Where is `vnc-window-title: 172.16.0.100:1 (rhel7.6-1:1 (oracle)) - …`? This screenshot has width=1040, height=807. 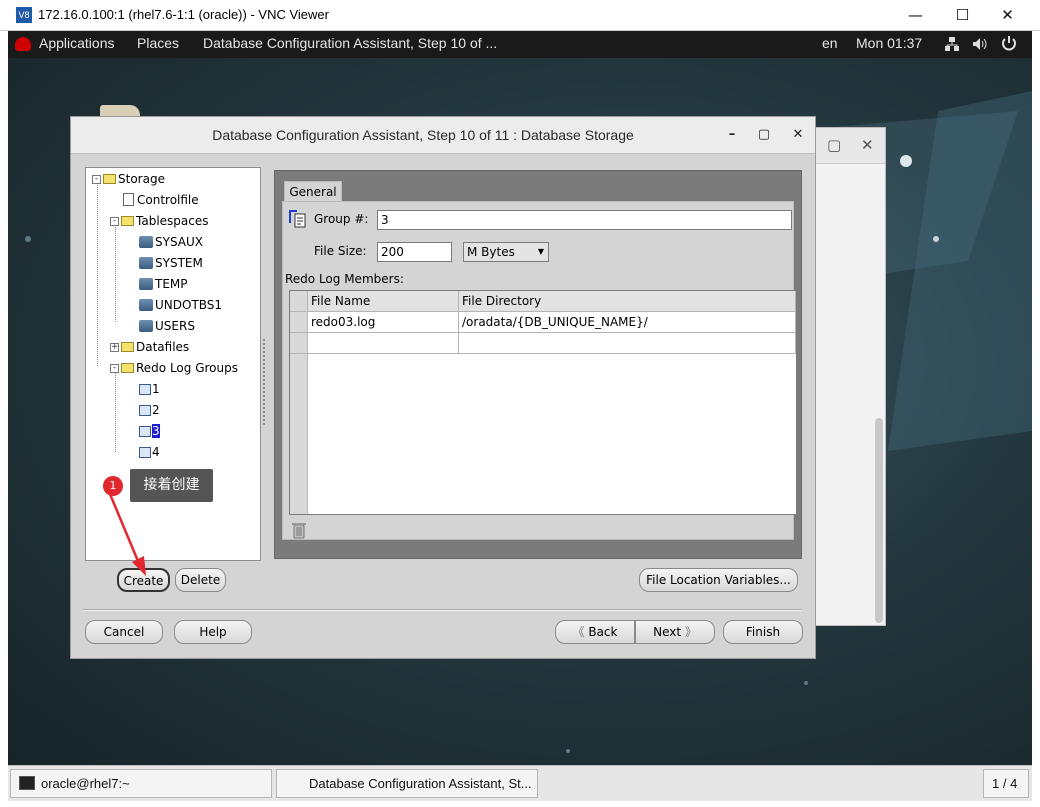
vnc-window-title: 172.16.0.100:1 (rhel7.6-1:1 (oracle)) - … is located at coordinates (183, 14).